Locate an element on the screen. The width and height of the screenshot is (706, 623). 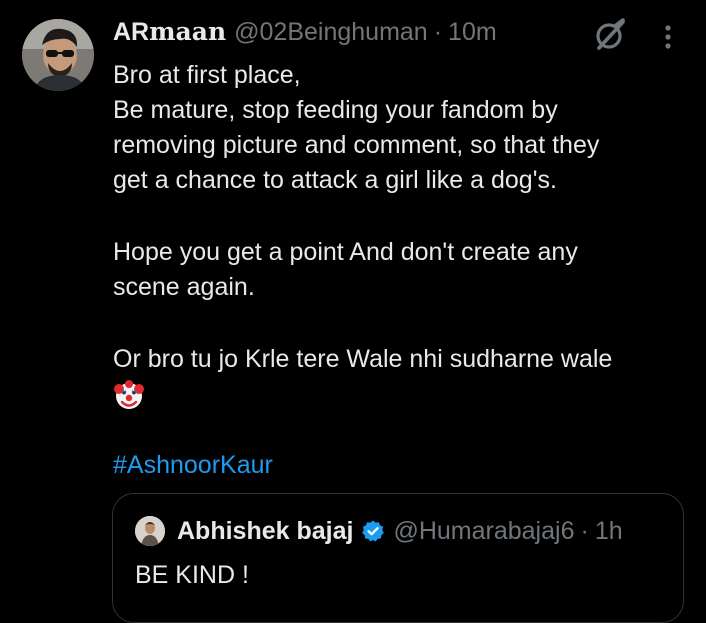
quoted-author-handle: @Humarabajaj6 is located at coordinates (483, 531).